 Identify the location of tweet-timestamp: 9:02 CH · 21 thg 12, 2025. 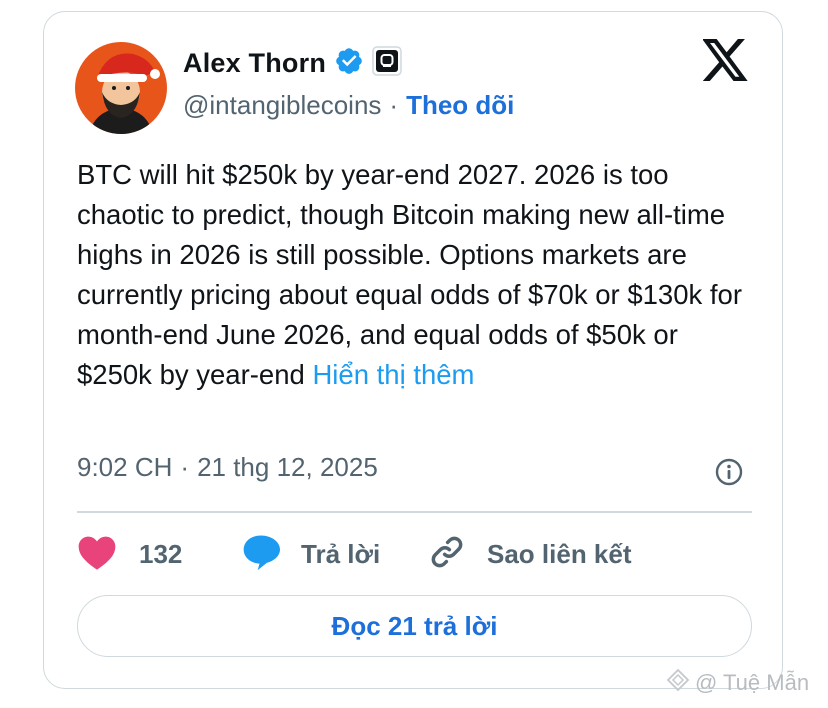
(227, 467).